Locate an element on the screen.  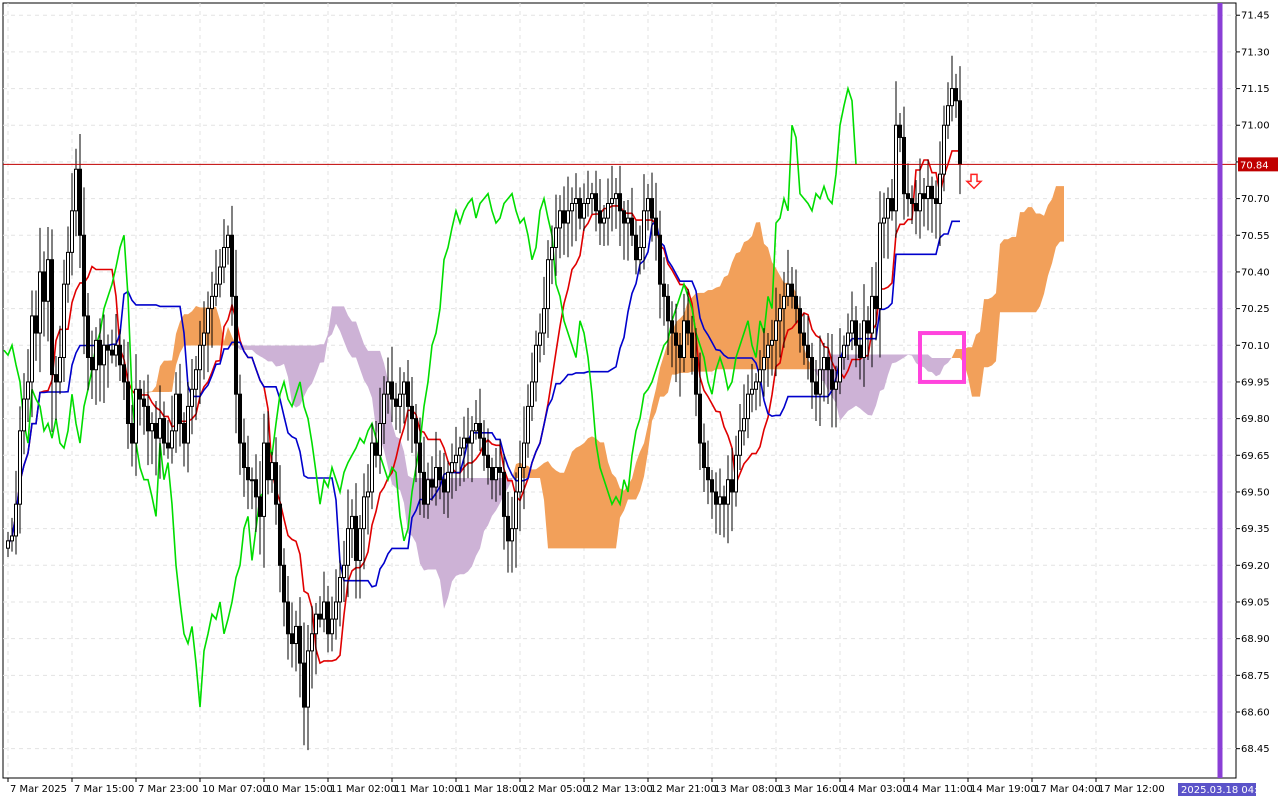
x-tick-label: 12 Mar 21:00 is located at coordinates (683, 789).